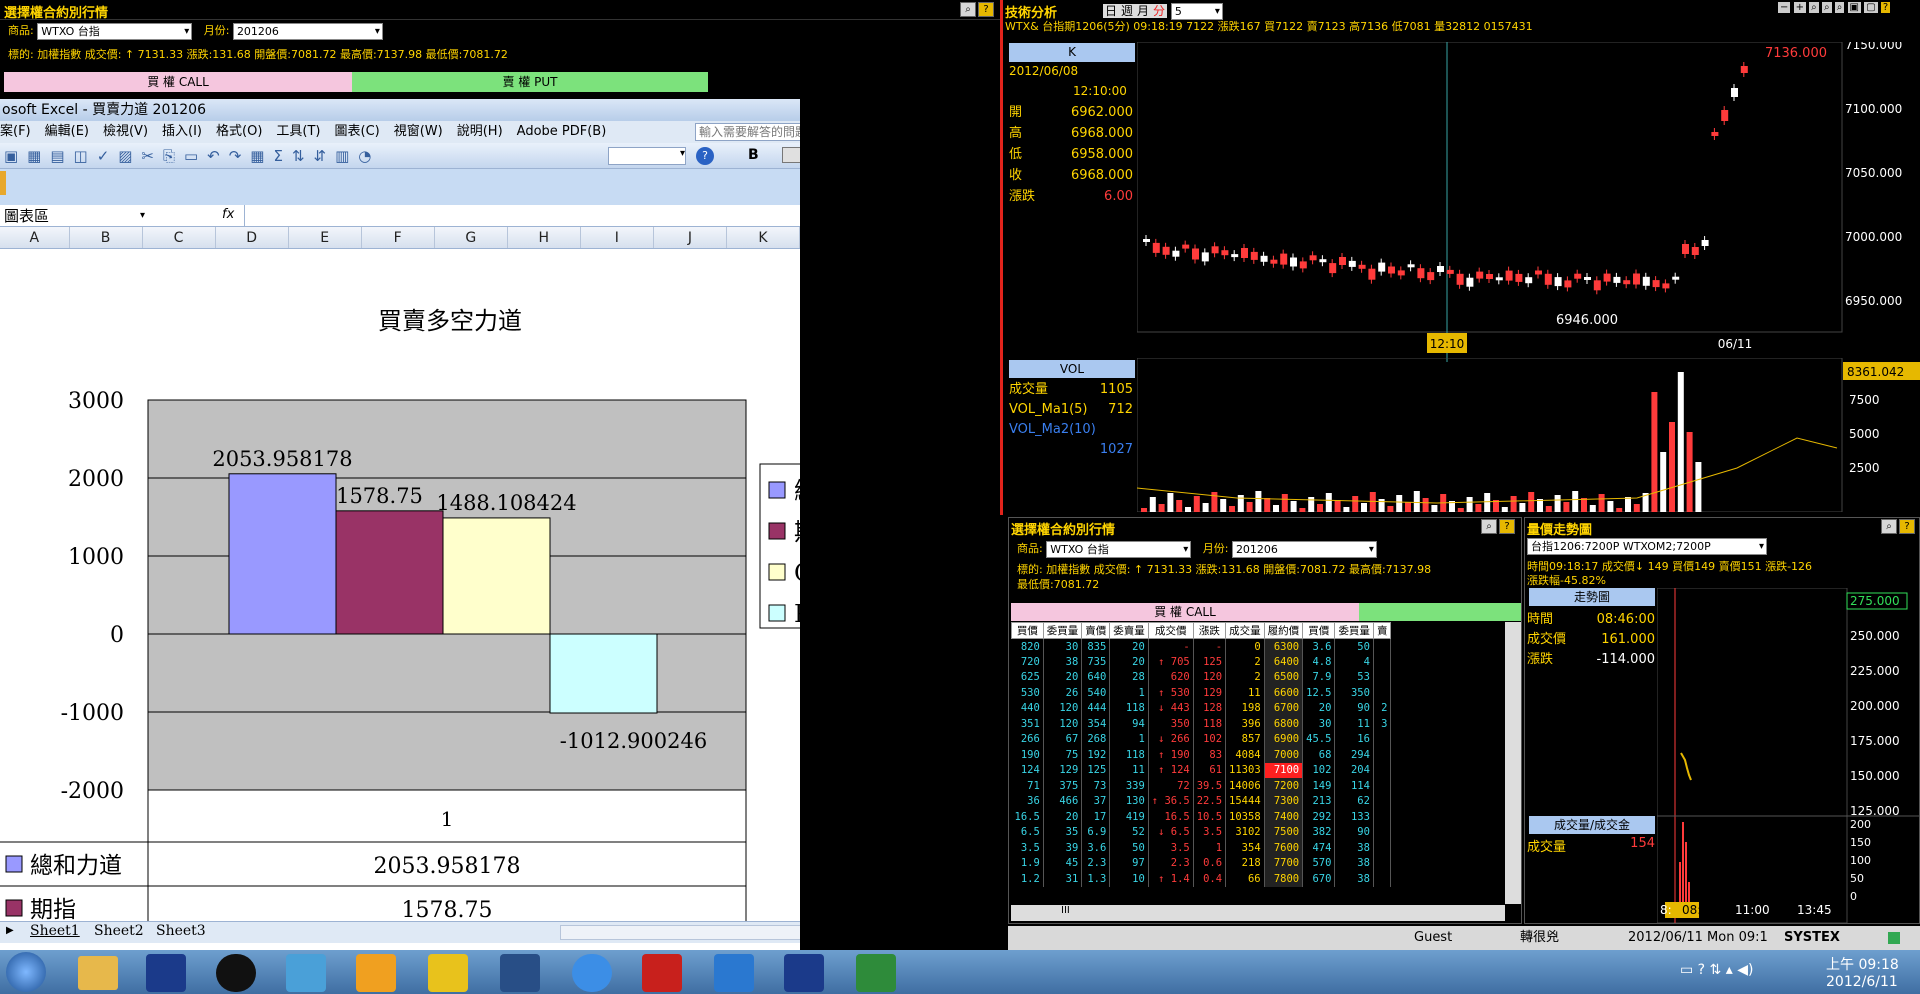 The width and height of the screenshot is (1920, 994). What do you see at coordinates (26, 972) in the screenshot?
I see `start-button` at bounding box center [26, 972].